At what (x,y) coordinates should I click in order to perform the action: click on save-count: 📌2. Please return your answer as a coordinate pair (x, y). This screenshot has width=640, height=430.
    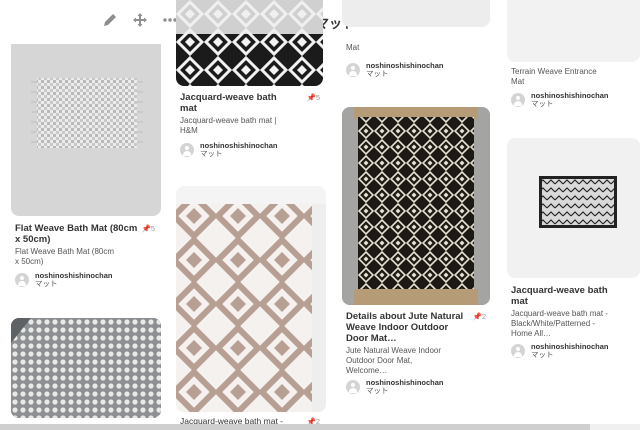
    Looking at the image, I should click on (479, 316).